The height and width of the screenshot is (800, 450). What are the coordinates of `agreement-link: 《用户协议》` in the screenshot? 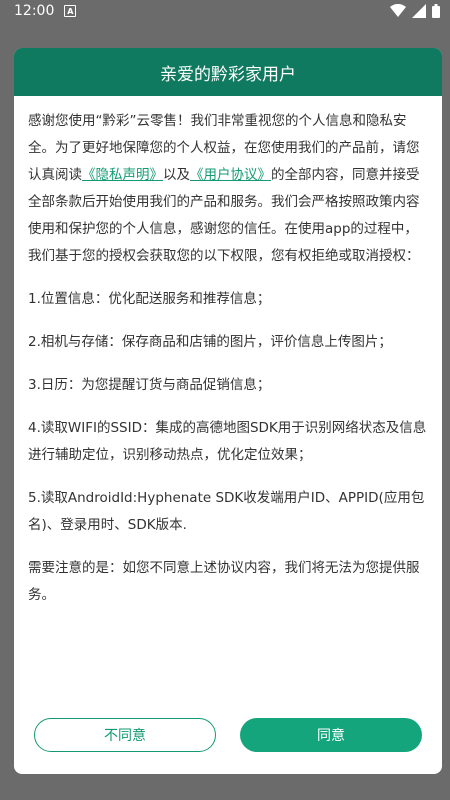 It's located at (230, 175).